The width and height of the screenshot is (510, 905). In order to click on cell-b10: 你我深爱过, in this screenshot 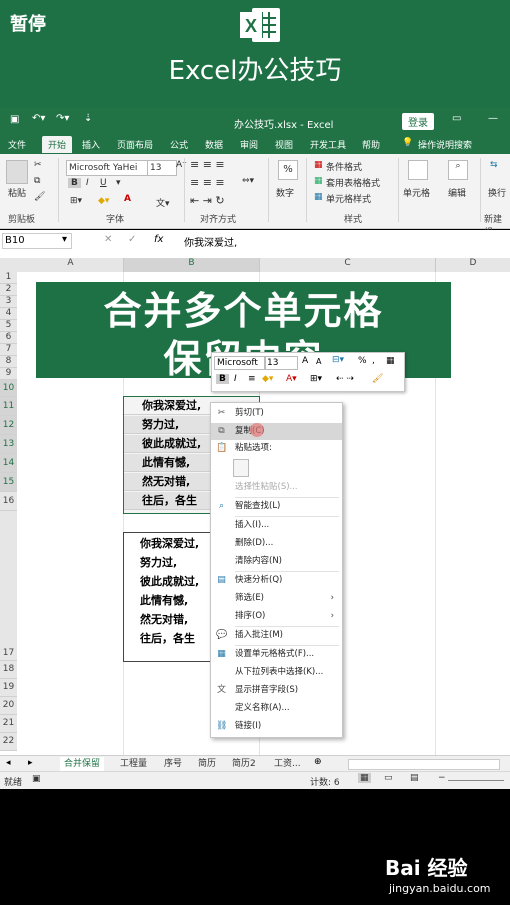, I will do `click(172, 406)`.